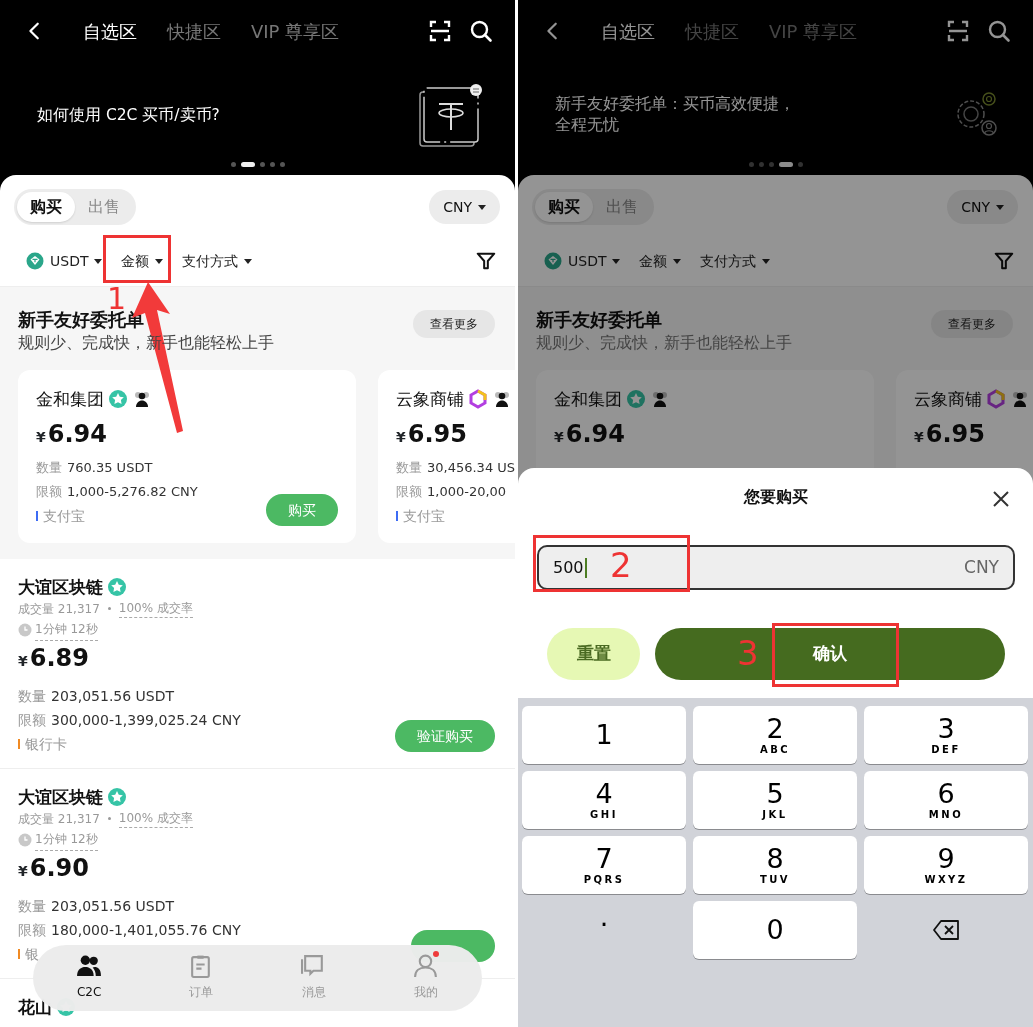 The image size is (1033, 1027). Describe the element at coordinates (187, 456) in the screenshot. I see `offer-card: 金和集团 ¥6.94 数量 760.35 USDT 限额 1,000-5,276.82 CNY 支付宝 购买` at that location.